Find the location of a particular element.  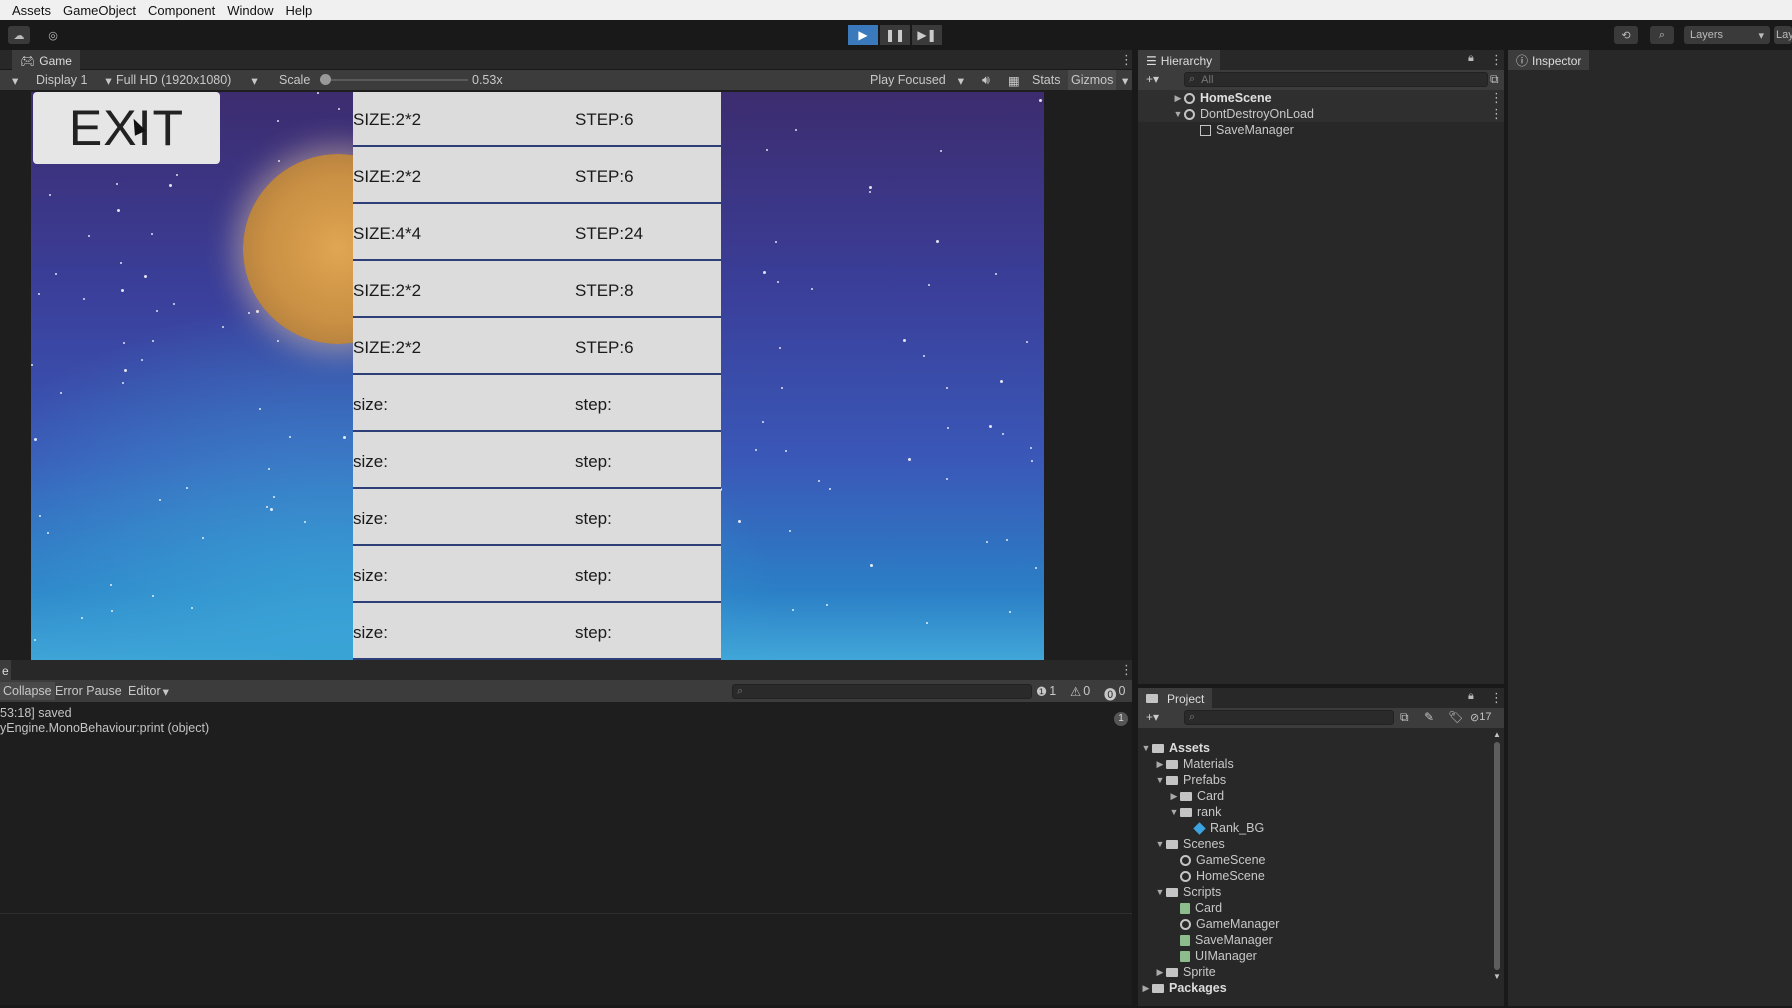

scale-slider-thumb is located at coordinates (325, 79).